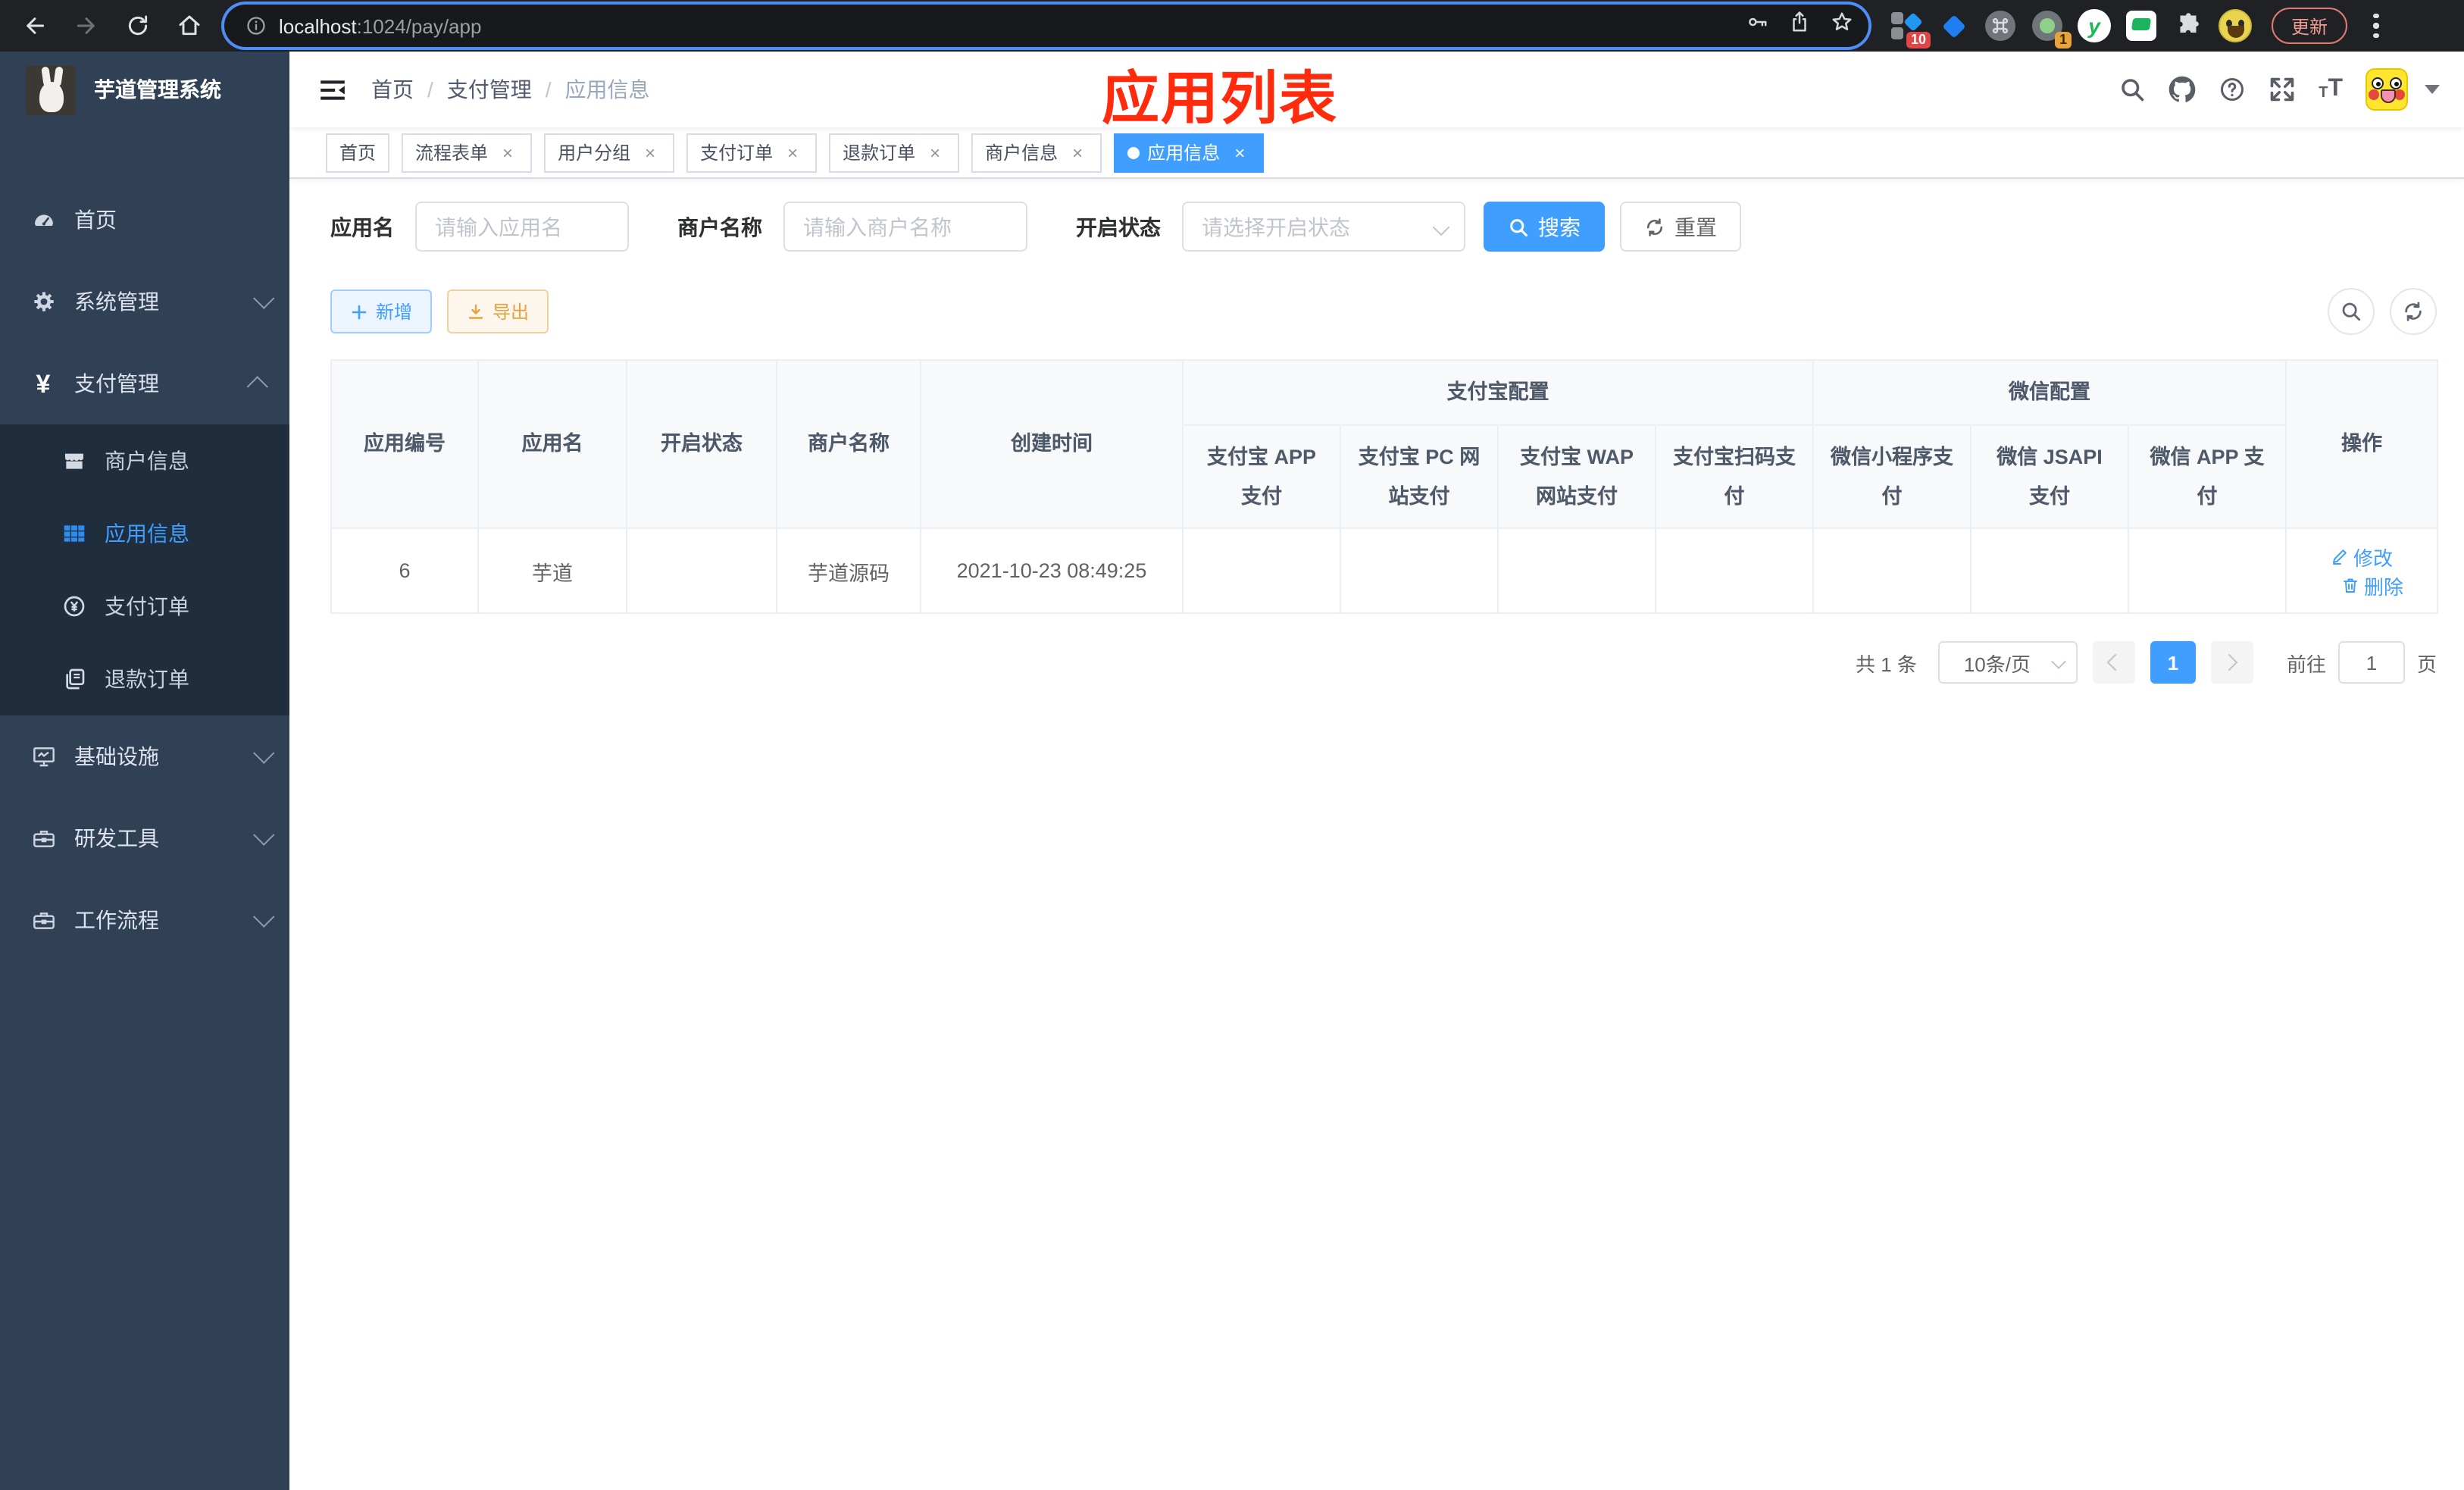  I want to click on yuque-letter: y, so click(2094, 26).